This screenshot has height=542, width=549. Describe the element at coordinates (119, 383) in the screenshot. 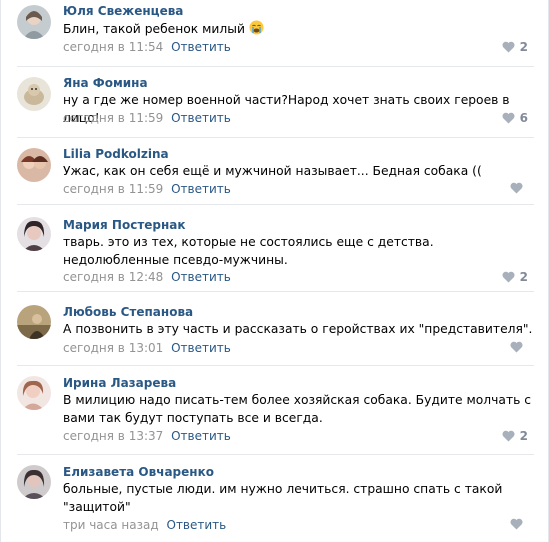

I see `comment-author: Ирина Лазарева` at that location.